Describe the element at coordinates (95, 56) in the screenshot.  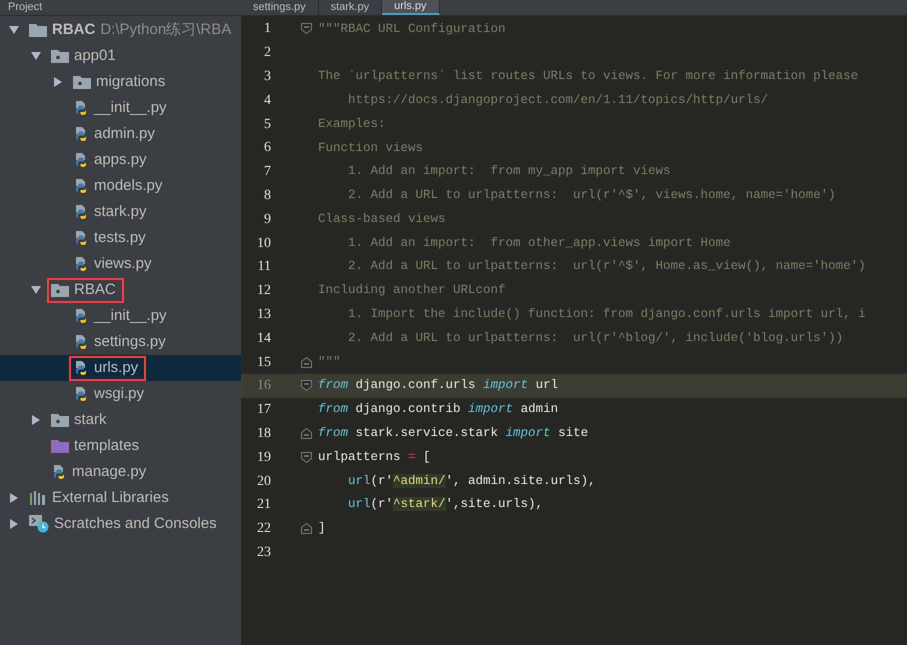
I see `tree-item-label: app01` at that location.